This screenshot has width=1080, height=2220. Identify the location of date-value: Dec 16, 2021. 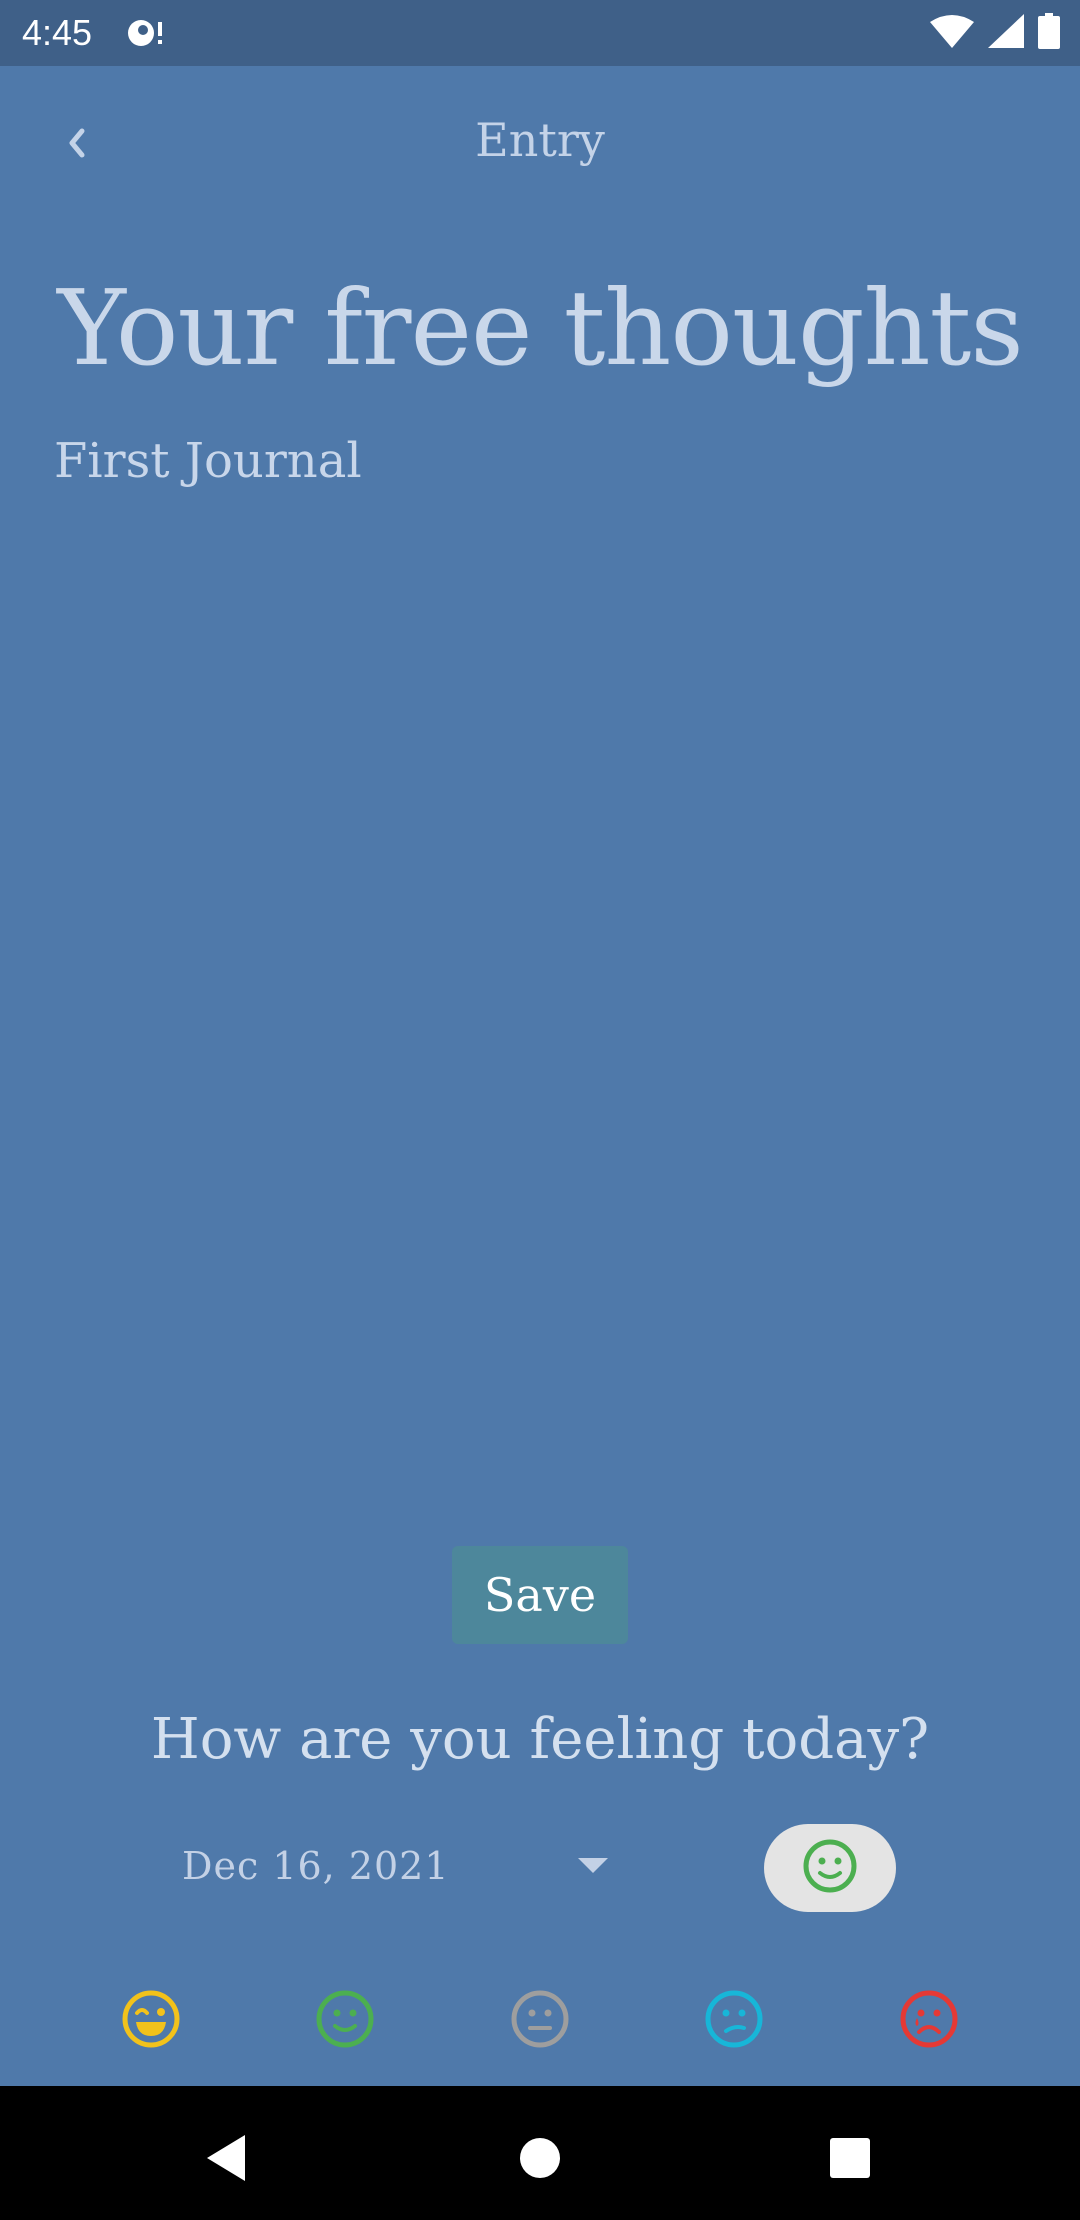
(316, 1866).